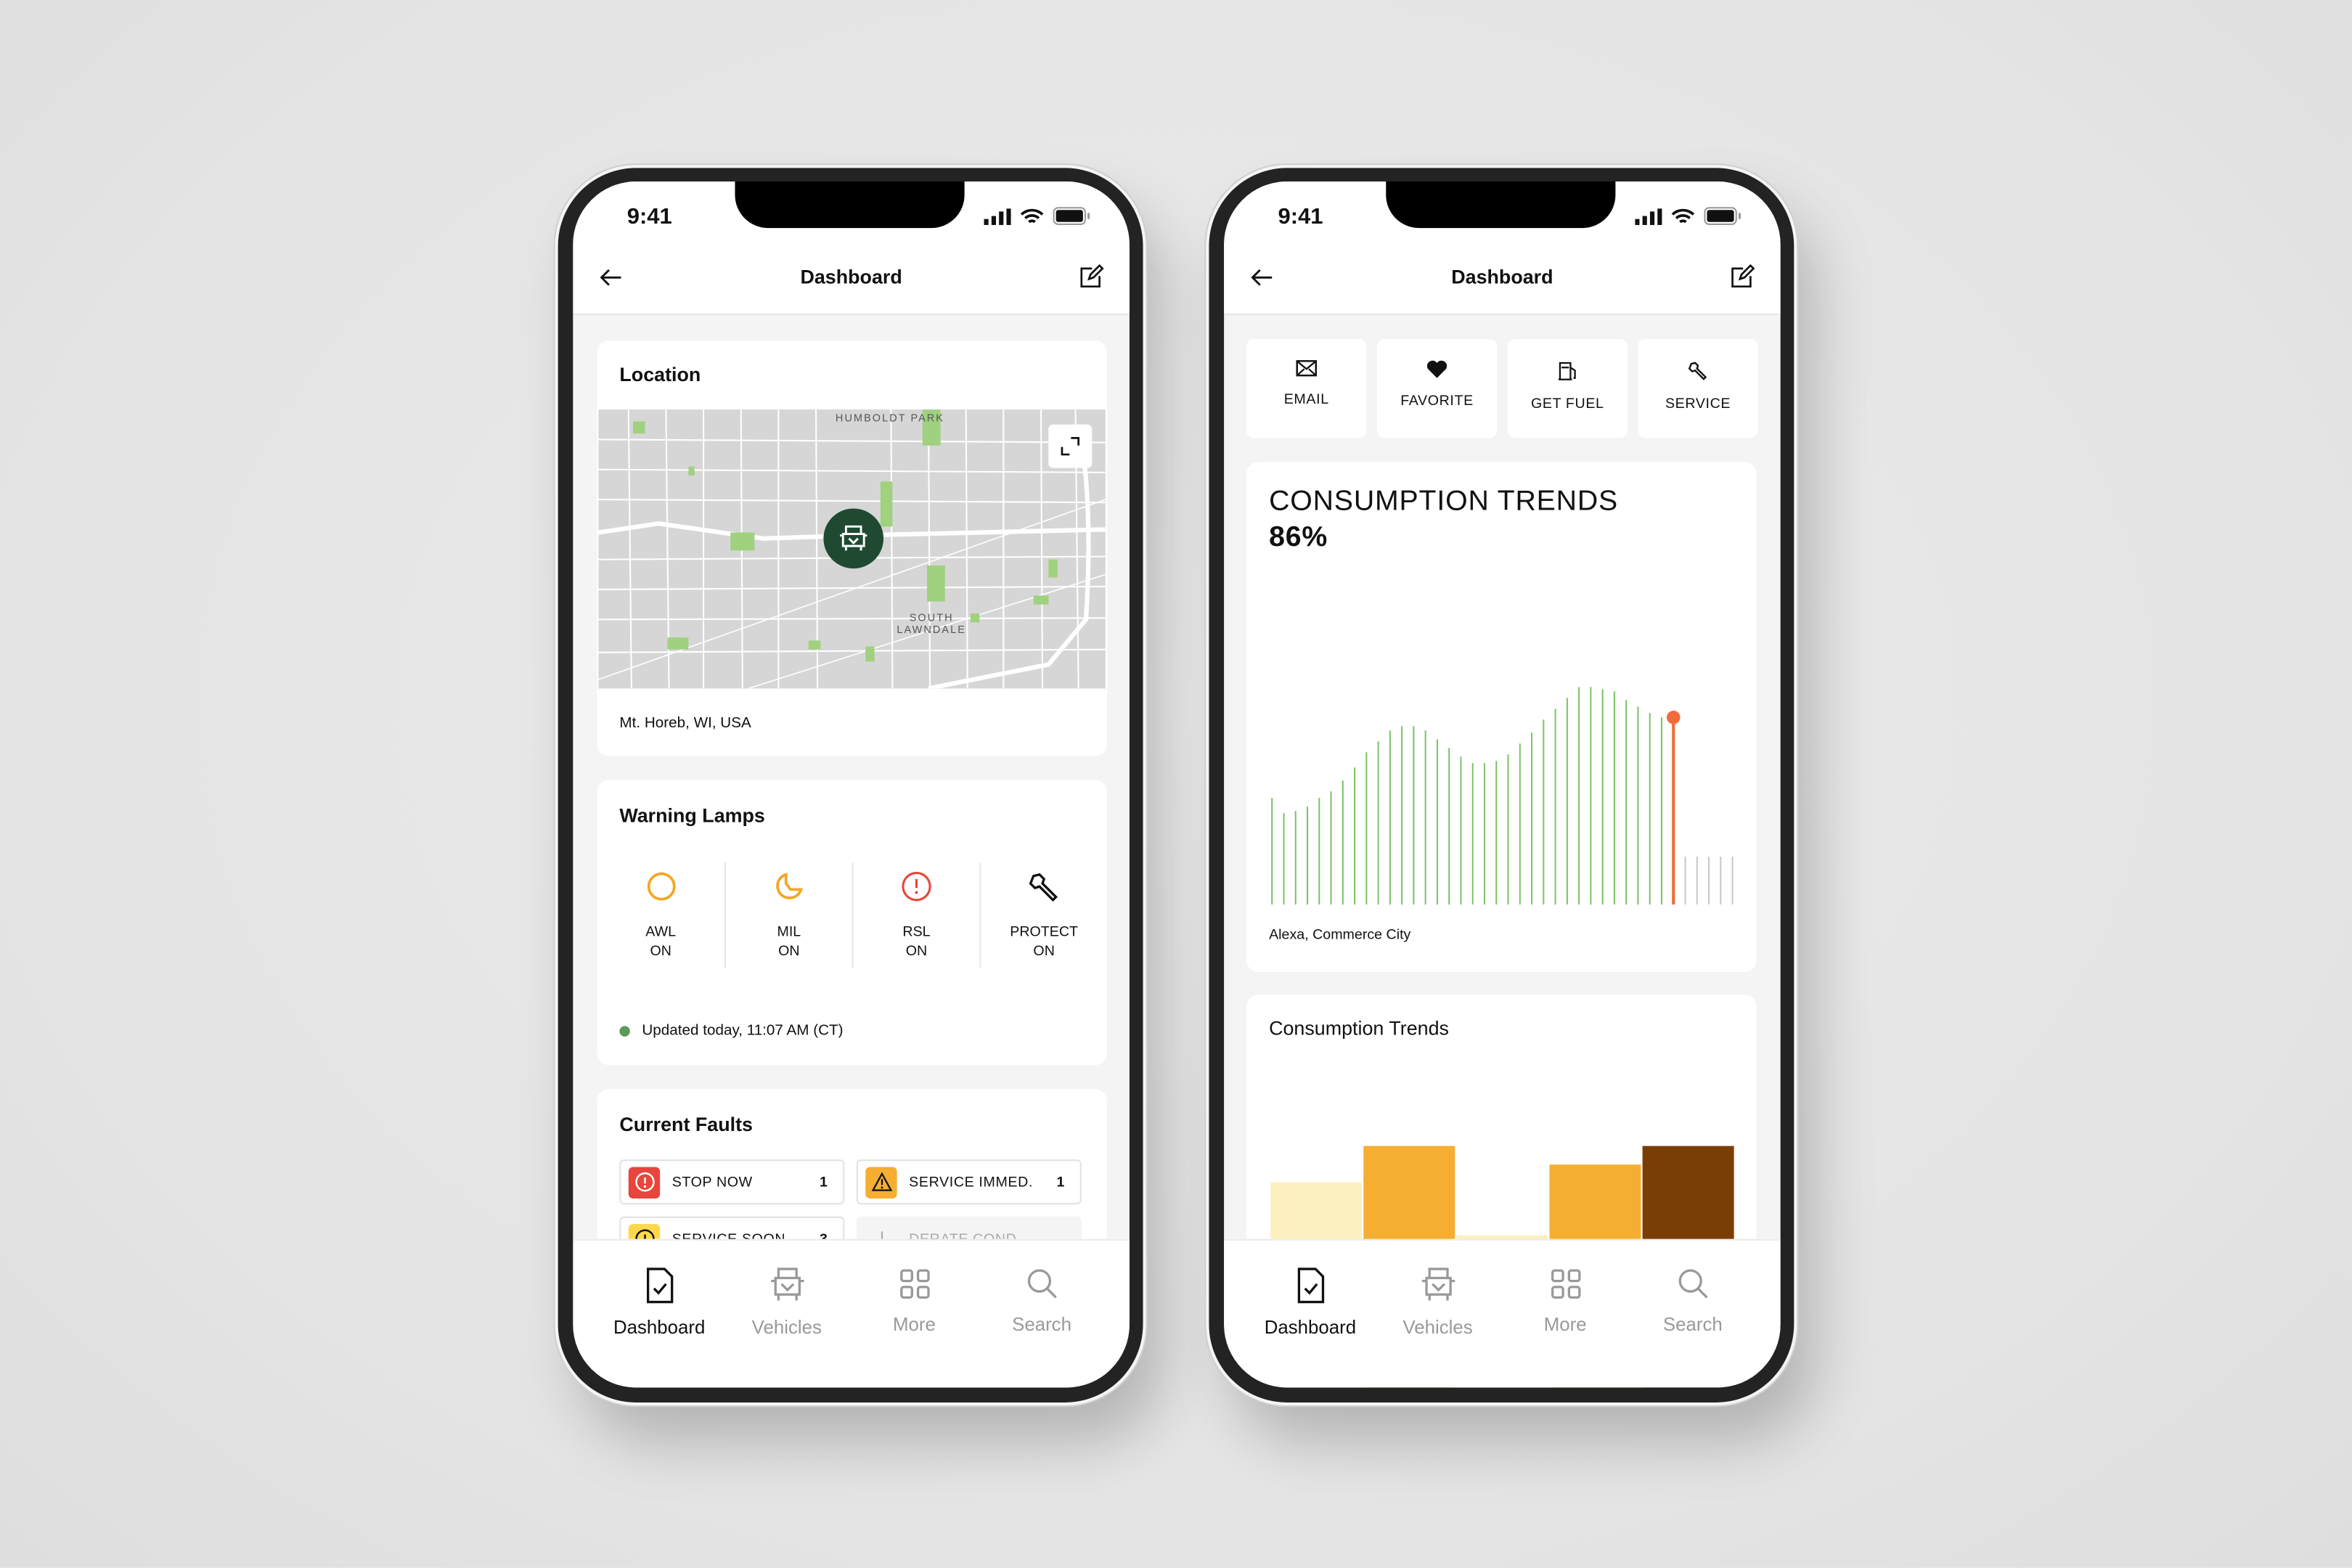 Image resolution: width=2352 pixels, height=1568 pixels. Describe the element at coordinates (932, 625) in the screenshot. I see `map-label: SOUTH LAWNDALE` at that location.